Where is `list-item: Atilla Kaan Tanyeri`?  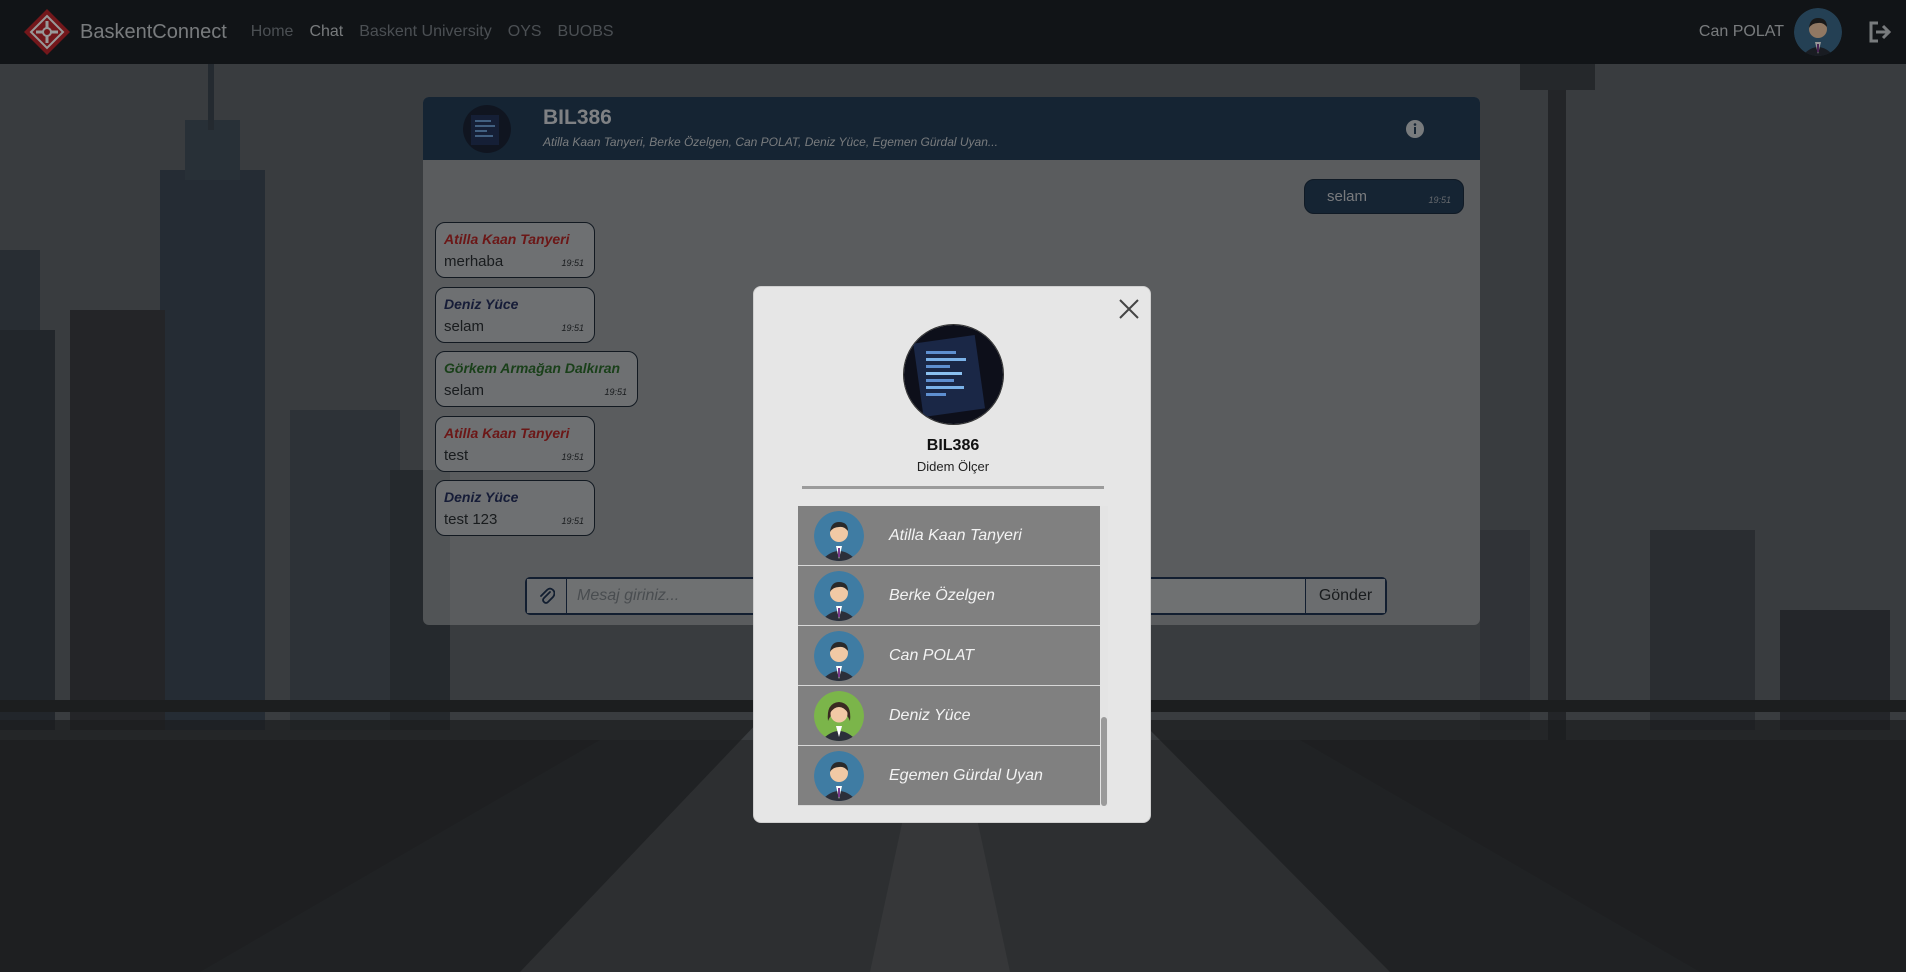 list-item: Atilla Kaan Tanyeri is located at coordinates (949, 536).